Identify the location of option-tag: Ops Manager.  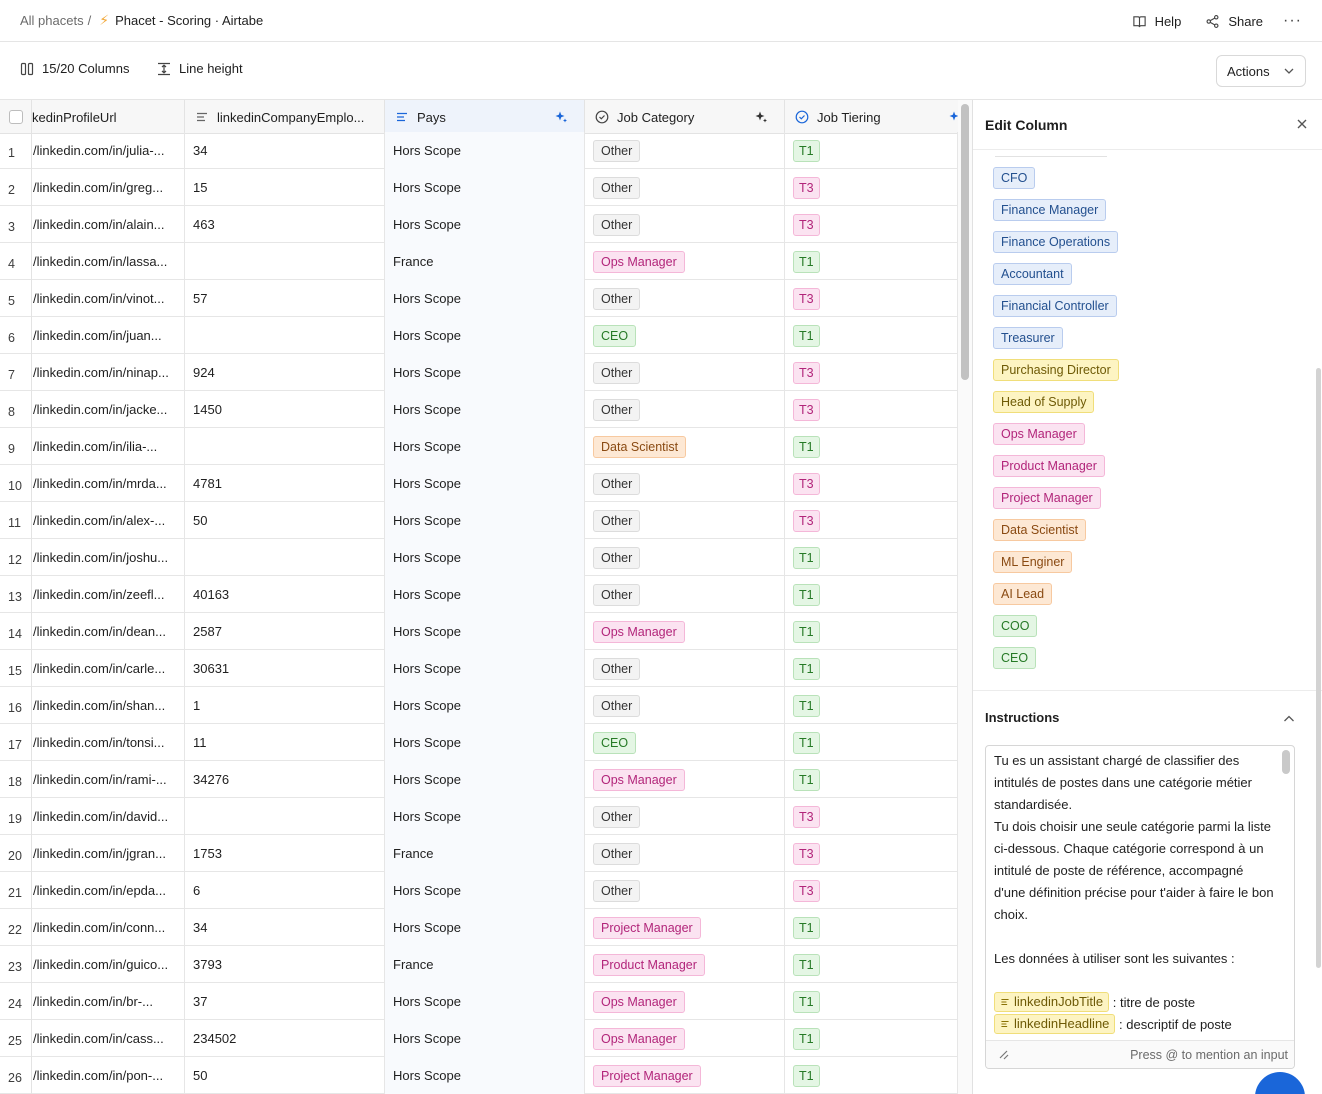
(1039, 434).